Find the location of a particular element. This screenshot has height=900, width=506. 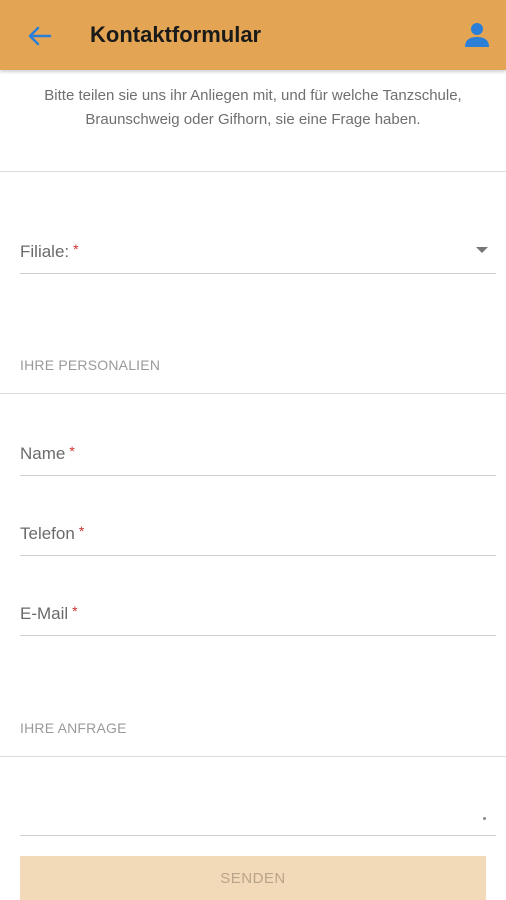

branch-label: Filiale: * is located at coordinates (49, 251).